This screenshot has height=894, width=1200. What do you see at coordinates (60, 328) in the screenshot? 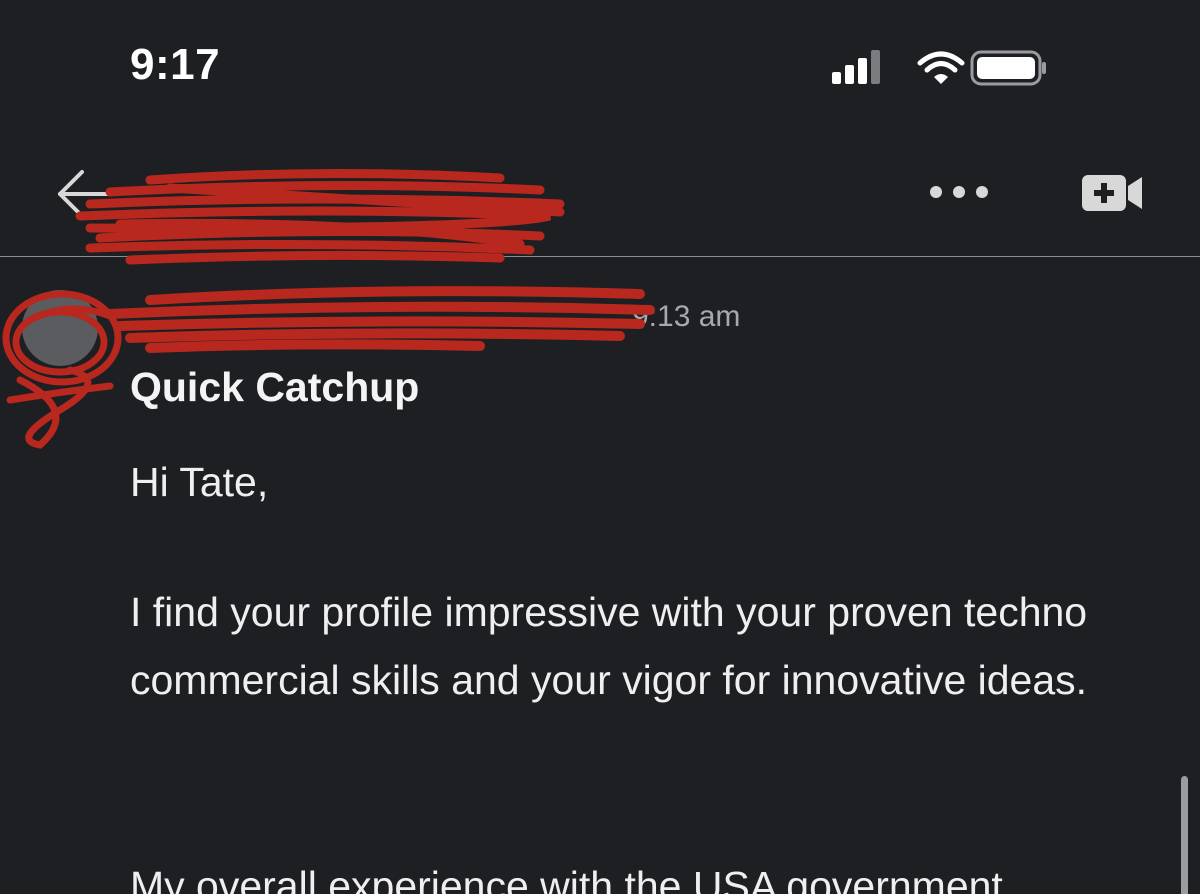
I see `avatar` at bounding box center [60, 328].